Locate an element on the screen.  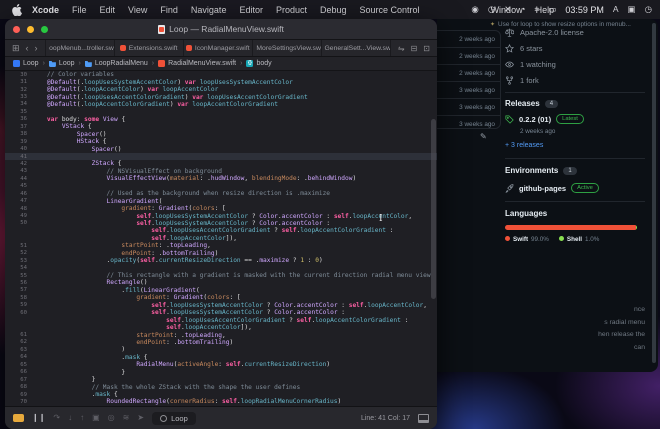
debug-view-hierarchy-icon: ▣ is located at coordinates (96, 418).